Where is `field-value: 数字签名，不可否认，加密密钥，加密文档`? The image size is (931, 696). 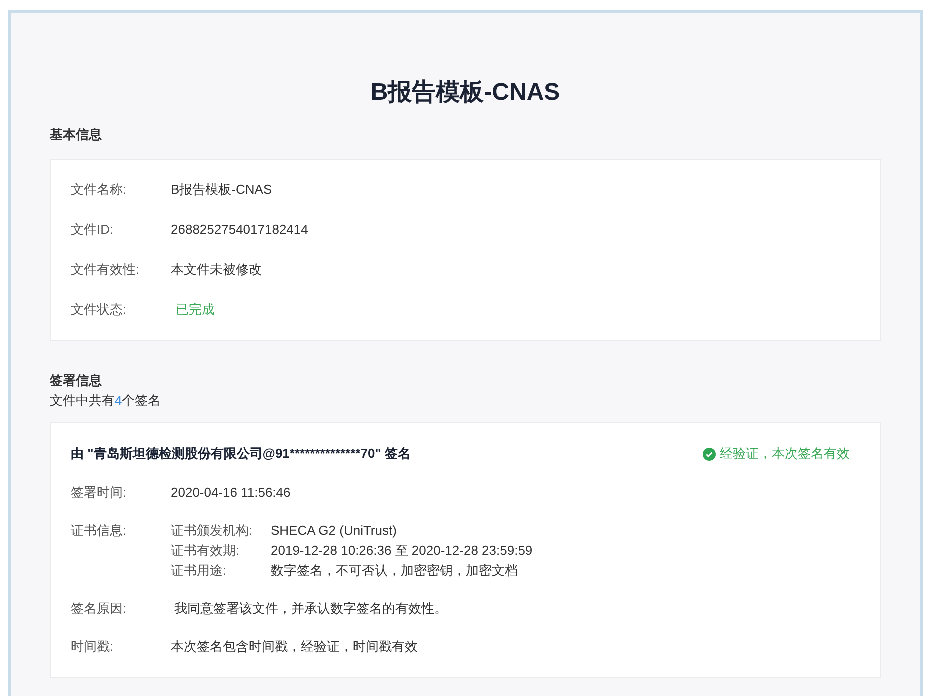 field-value: 数字签名，不可否认，加密密钥，加密文档 is located at coordinates (394, 571).